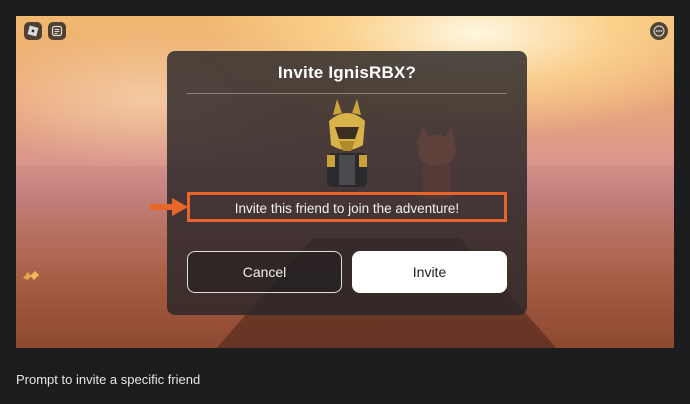 The height and width of the screenshot is (404, 690). I want to click on cancel-button: Cancel, so click(264, 272).